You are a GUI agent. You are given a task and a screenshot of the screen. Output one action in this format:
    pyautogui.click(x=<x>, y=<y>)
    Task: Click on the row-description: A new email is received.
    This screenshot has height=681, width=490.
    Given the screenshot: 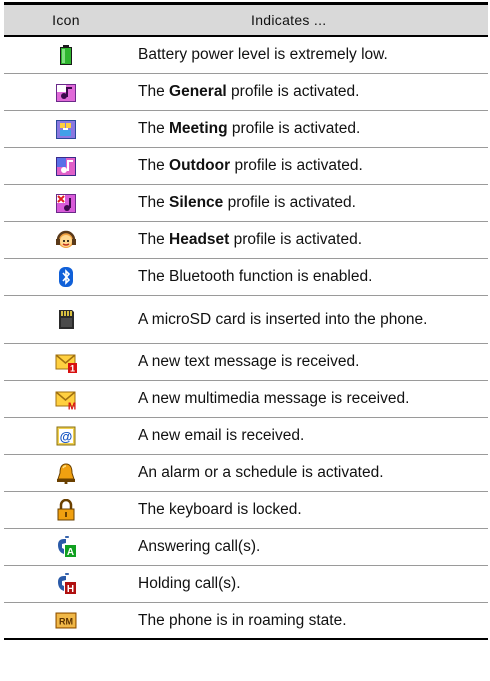 What is the action you would take?
    pyautogui.click(x=221, y=435)
    